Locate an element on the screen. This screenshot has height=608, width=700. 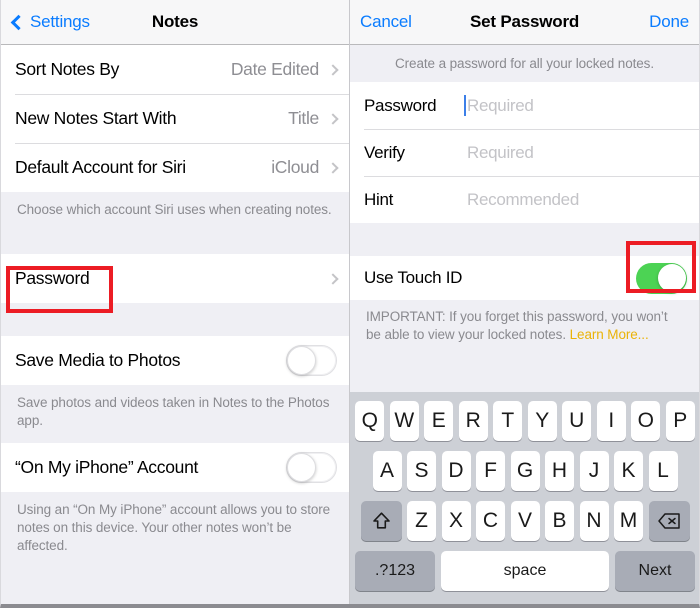
shift-icon is located at coordinates (381, 521).